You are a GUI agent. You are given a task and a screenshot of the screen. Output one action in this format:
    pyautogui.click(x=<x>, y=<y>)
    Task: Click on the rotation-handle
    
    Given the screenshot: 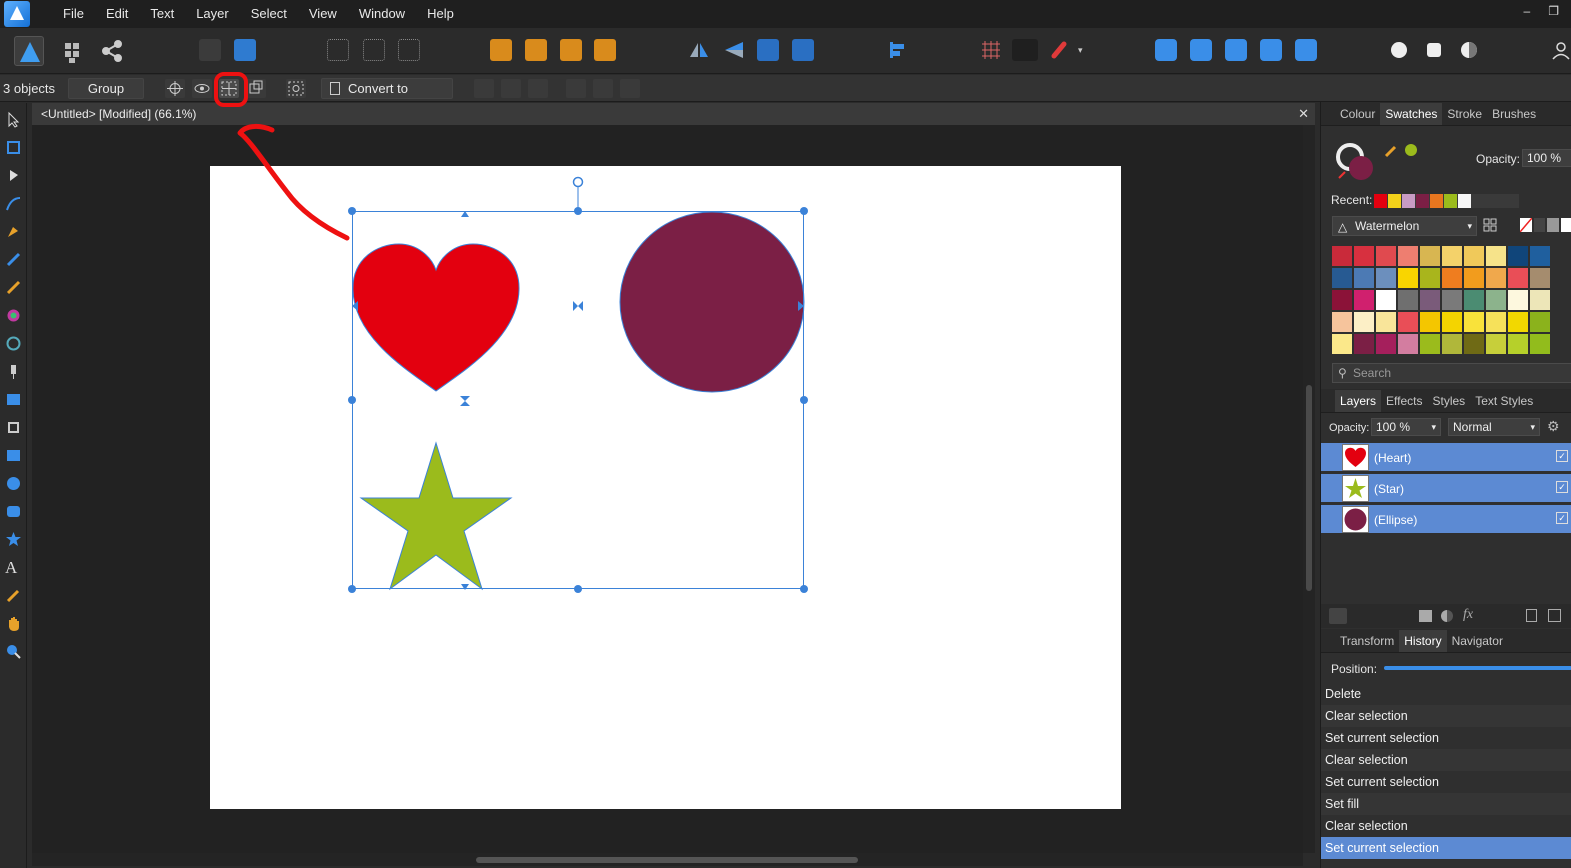 What is the action you would take?
    pyautogui.click(x=578, y=182)
    